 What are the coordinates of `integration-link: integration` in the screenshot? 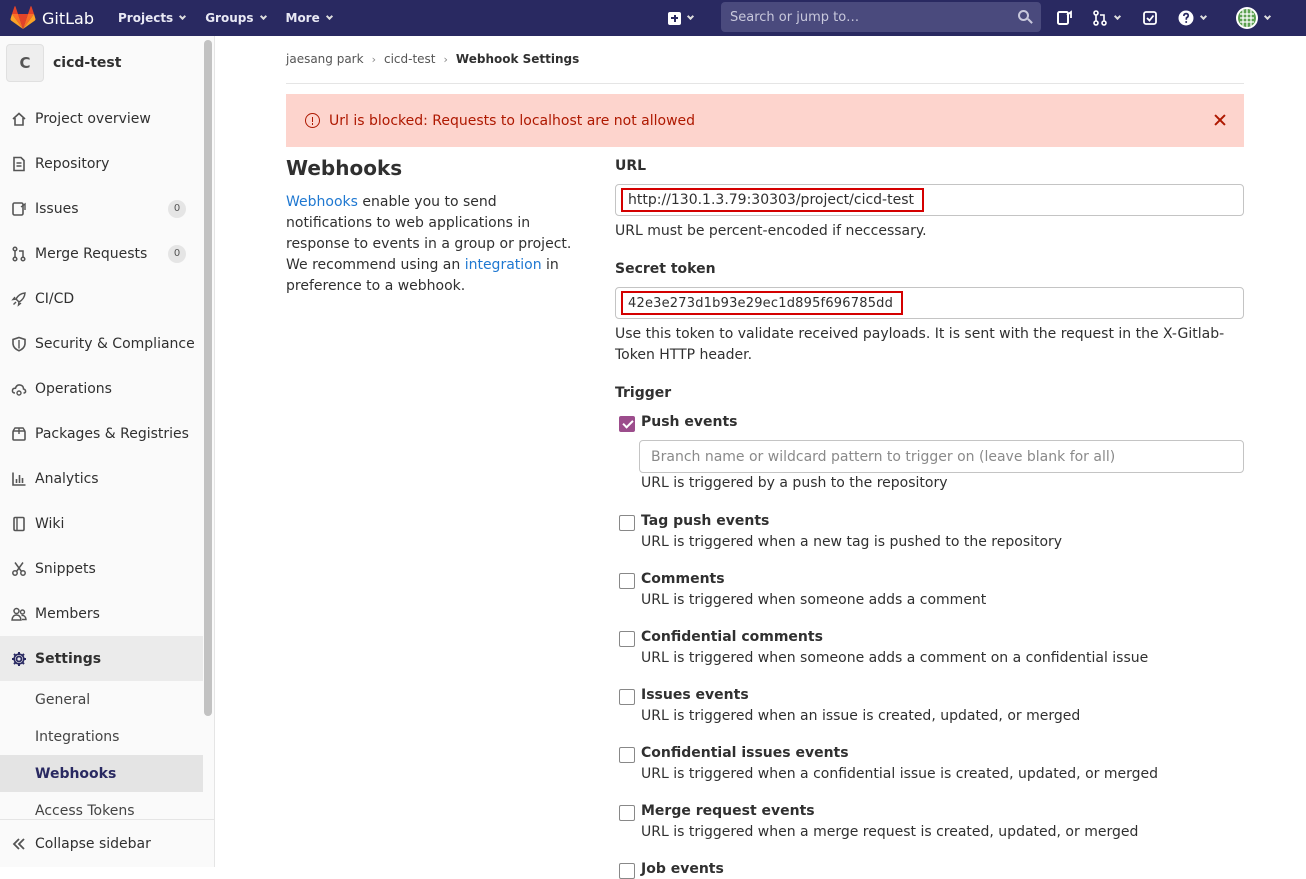 It's located at (503, 265).